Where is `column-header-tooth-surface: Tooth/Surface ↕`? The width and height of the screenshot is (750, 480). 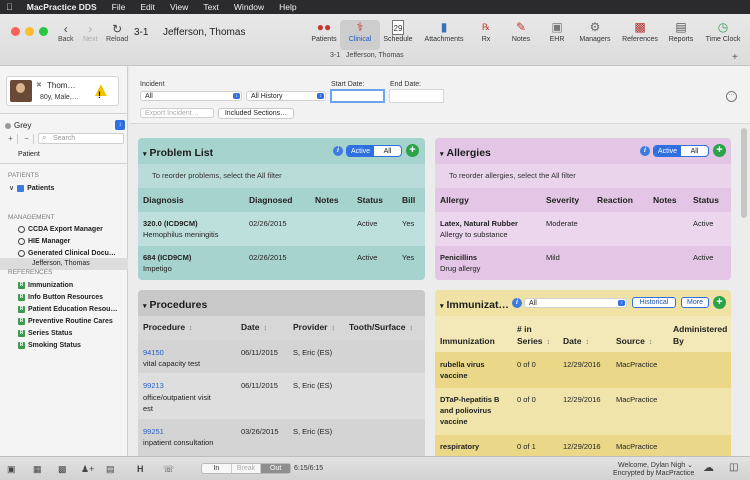
column-header-tooth-surface: Tooth/Surface ↕ is located at coordinates (381, 327).